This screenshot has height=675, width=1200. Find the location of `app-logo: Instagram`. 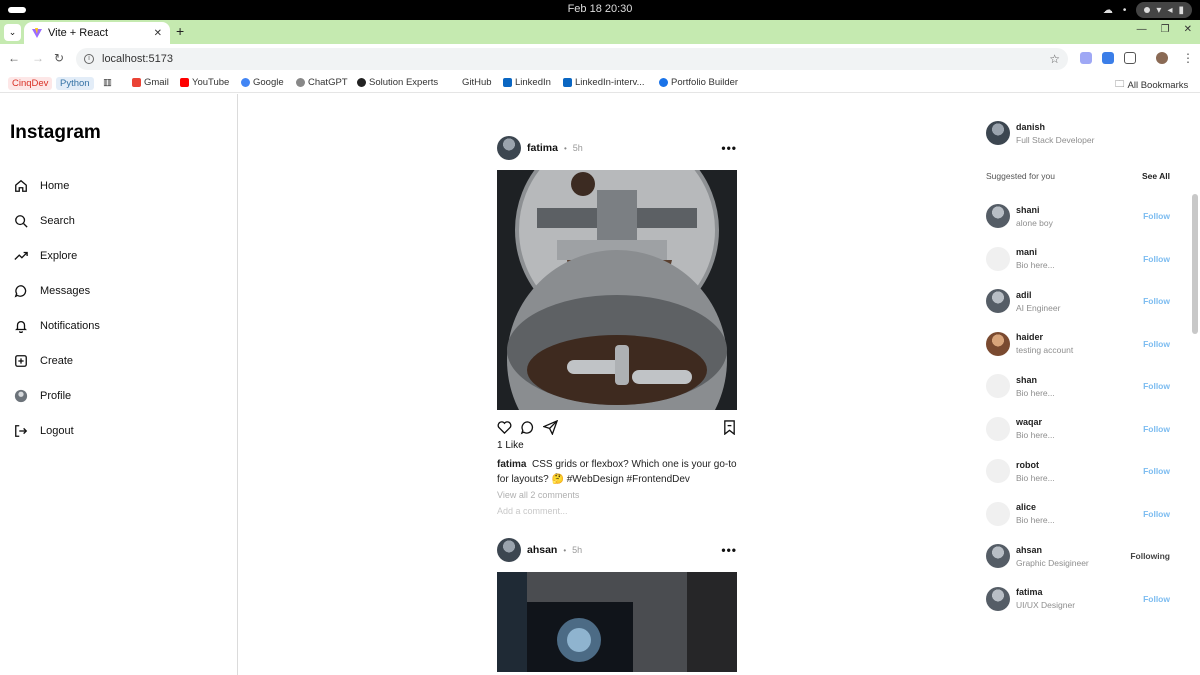

app-logo: Instagram is located at coordinates (55, 133).